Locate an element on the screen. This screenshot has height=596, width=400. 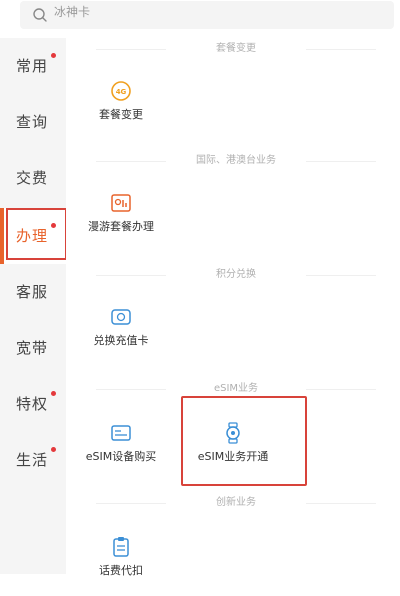
tile-roaming-plan: 漫游套餐办理 is located at coordinates (121, 222).